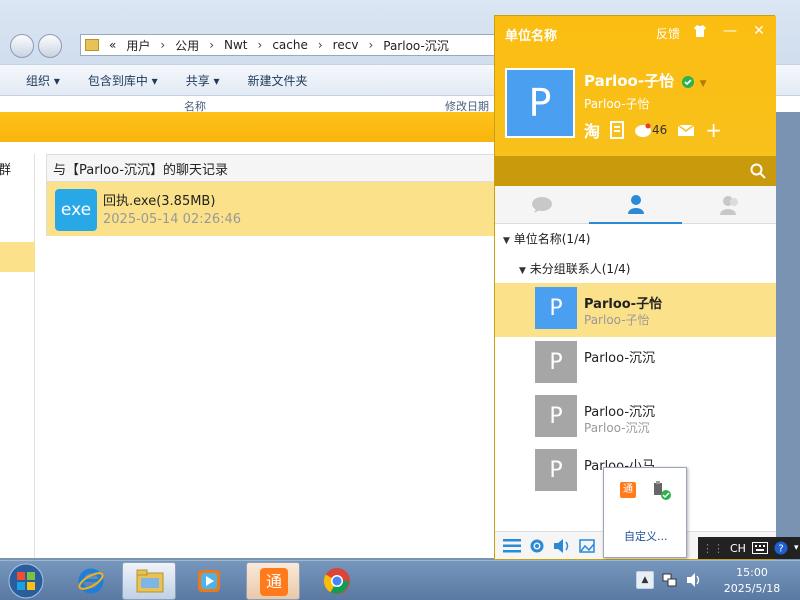 The height and width of the screenshot is (600, 800). I want to click on organize-menu: 组织 ▾, so click(43, 80).